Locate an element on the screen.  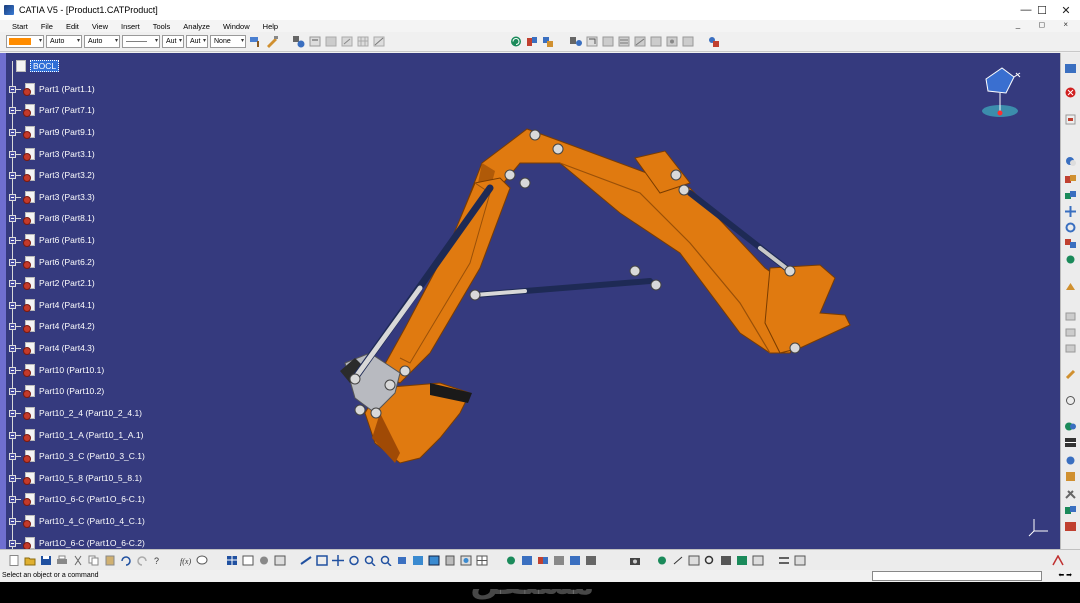
publish-icon is located at coordinates (784, 560).